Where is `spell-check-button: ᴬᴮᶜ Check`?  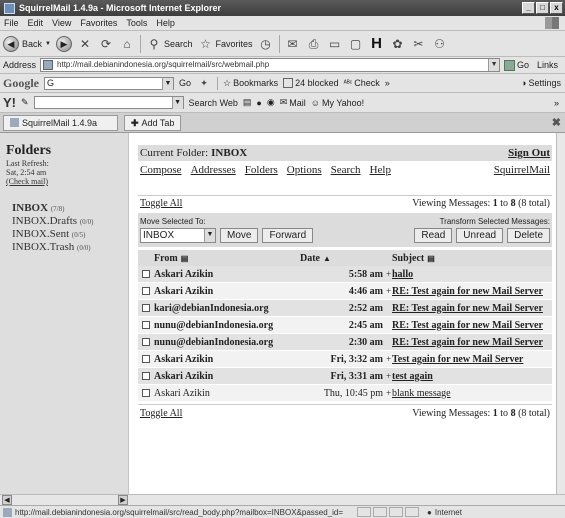
spell-check-button: ᴬᴮᶜ Check is located at coordinates (362, 83).